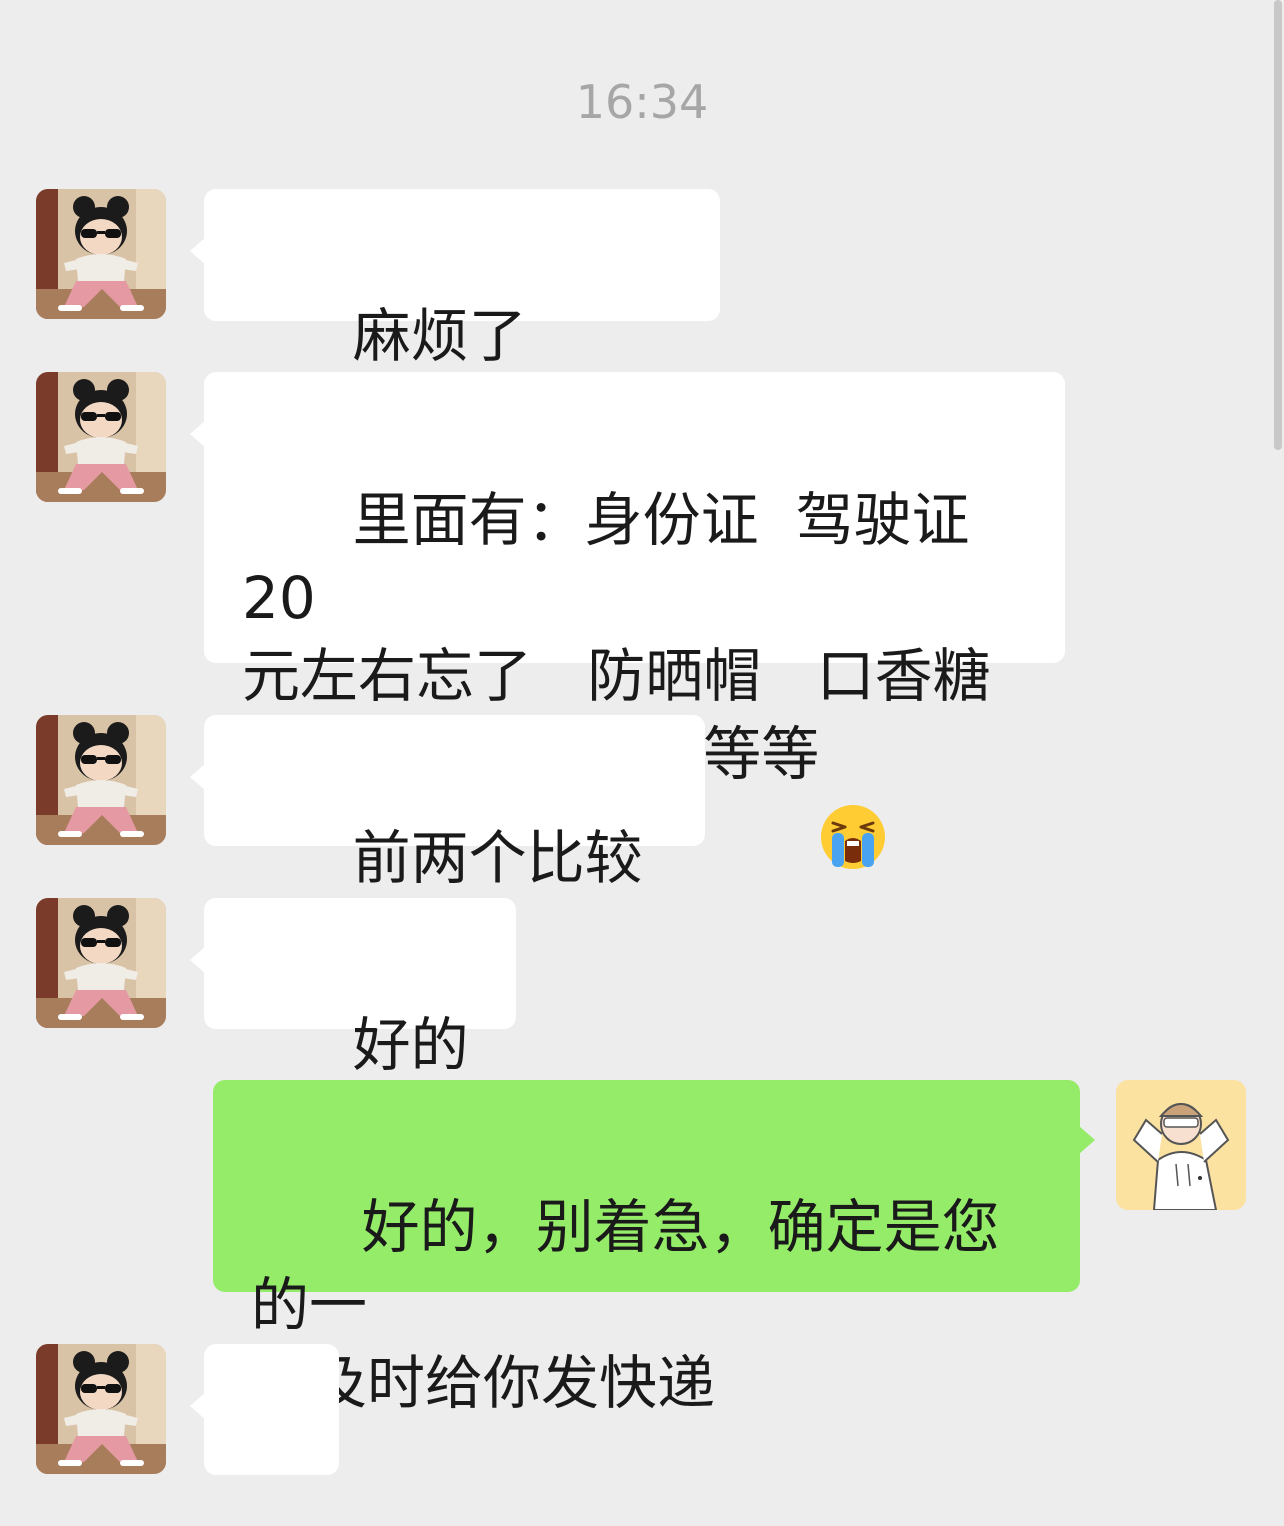 The width and height of the screenshot is (1284, 1526). What do you see at coordinates (642, 1409) in the screenshot?
I see `message-row: 好` at bounding box center [642, 1409].